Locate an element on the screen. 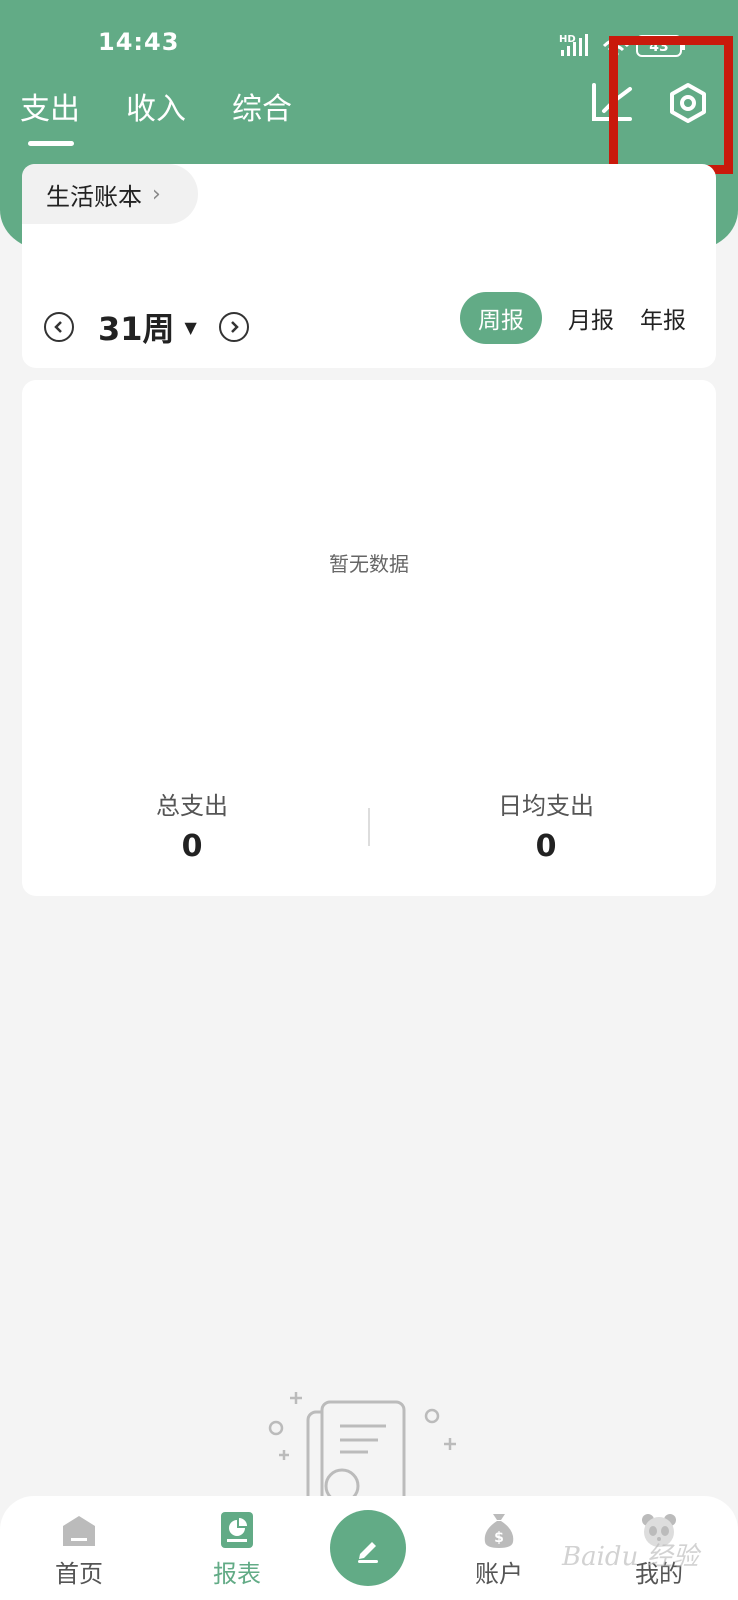  nav-home-label: 首页 is located at coordinates (79, 1574).